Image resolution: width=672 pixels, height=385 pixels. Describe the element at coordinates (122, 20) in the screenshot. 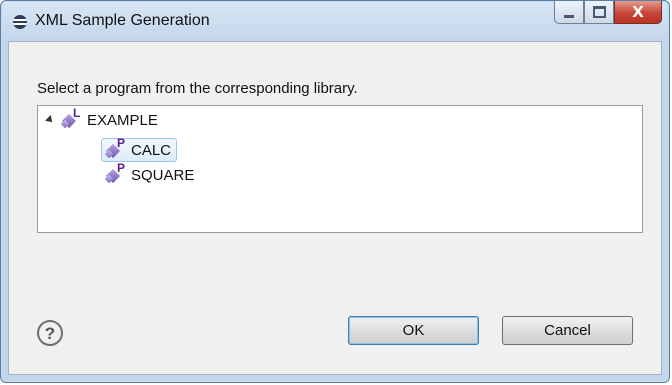

I see `window-title: XML Sample Generation` at that location.